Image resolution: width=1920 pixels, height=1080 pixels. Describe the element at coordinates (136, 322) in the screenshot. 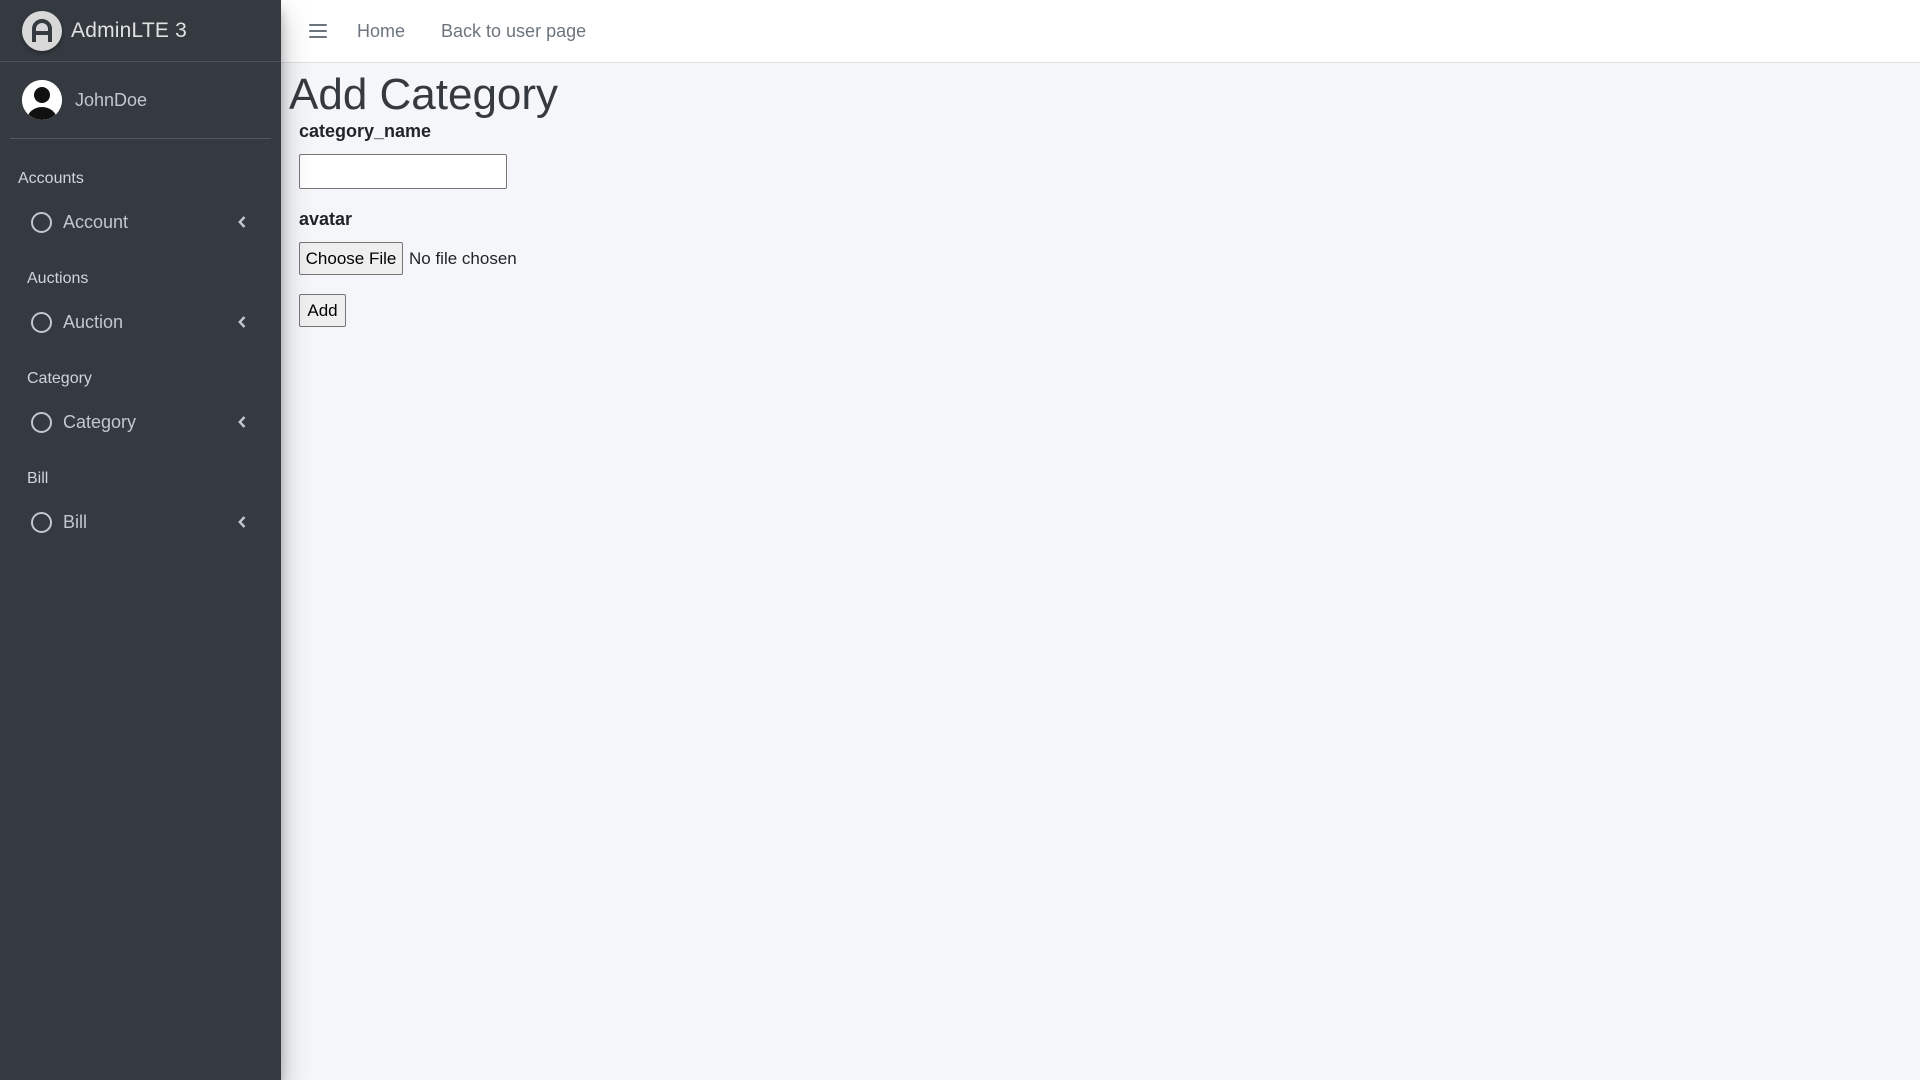

I see `sidebar-item-auction: Auction` at that location.